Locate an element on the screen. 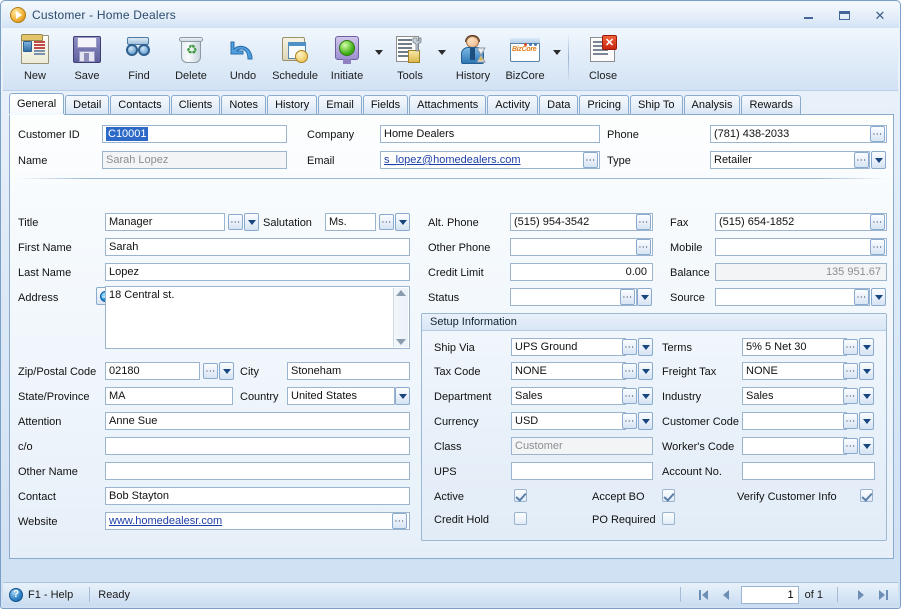 The width and height of the screenshot is (901, 609). tax-code-dropdown-button is located at coordinates (645, 371).